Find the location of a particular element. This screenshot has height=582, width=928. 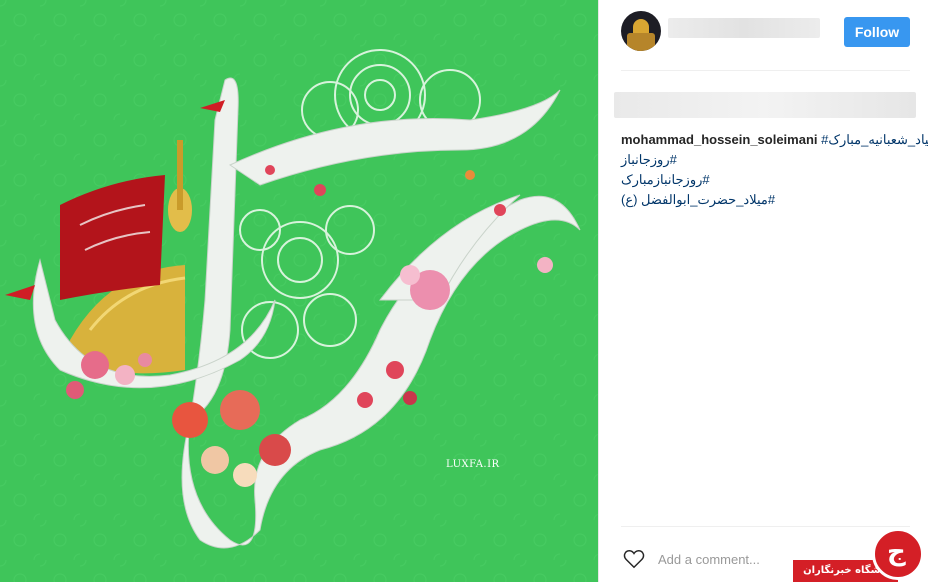

logo-glyph: ج is located at coordinates (896, 552).